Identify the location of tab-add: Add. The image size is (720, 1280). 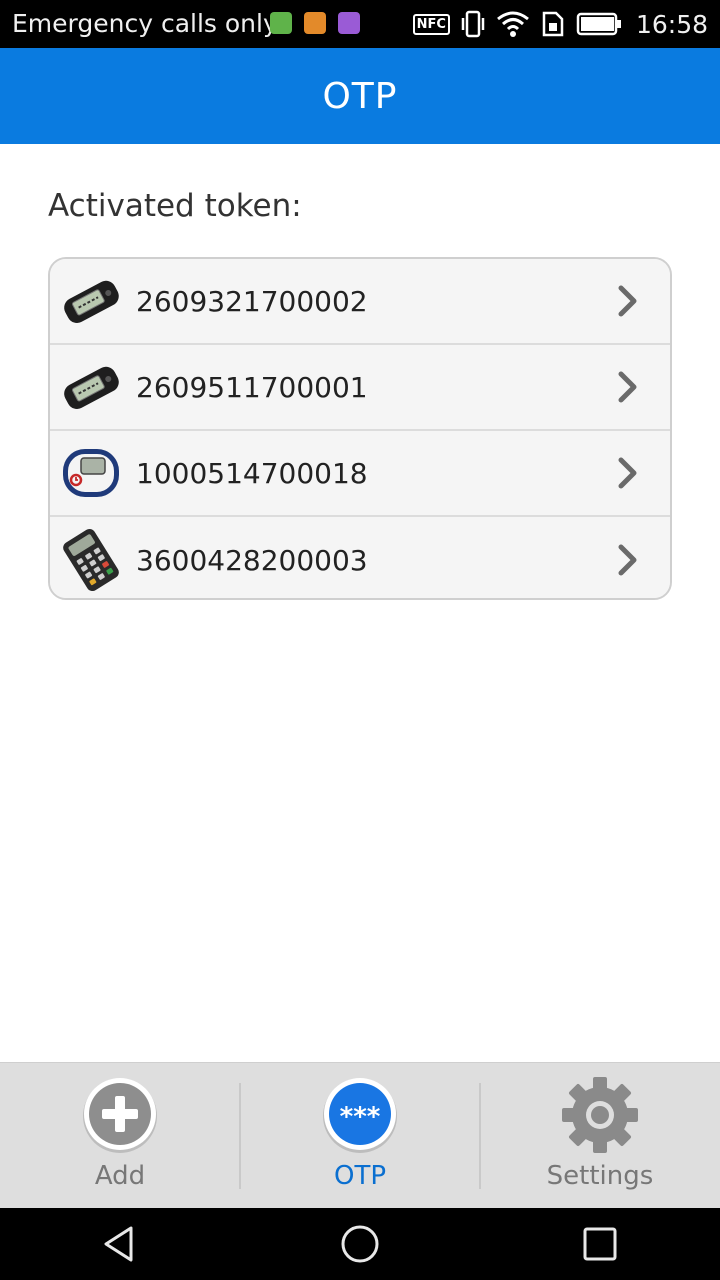
(120, 1136).